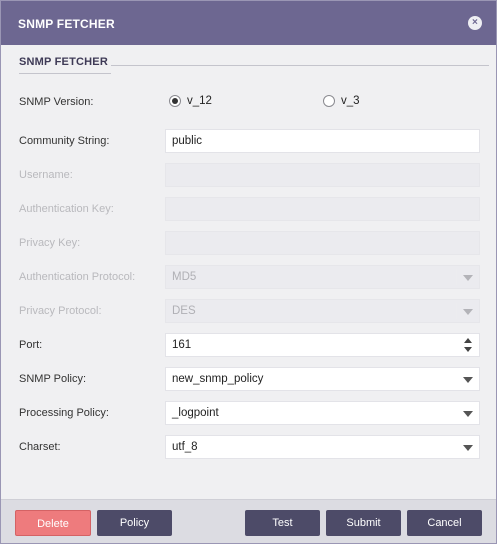 This screenshot has height=544, width=497. I want to click on spinner-down-icon, so click(468, 349).